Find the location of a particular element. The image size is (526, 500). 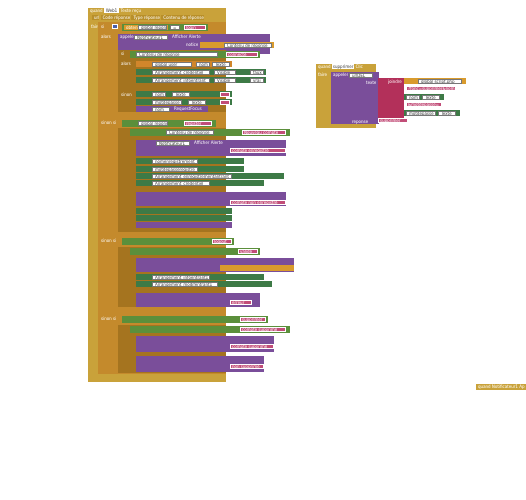

texte-prop-2: Texte is located at coordinates (181, 94).